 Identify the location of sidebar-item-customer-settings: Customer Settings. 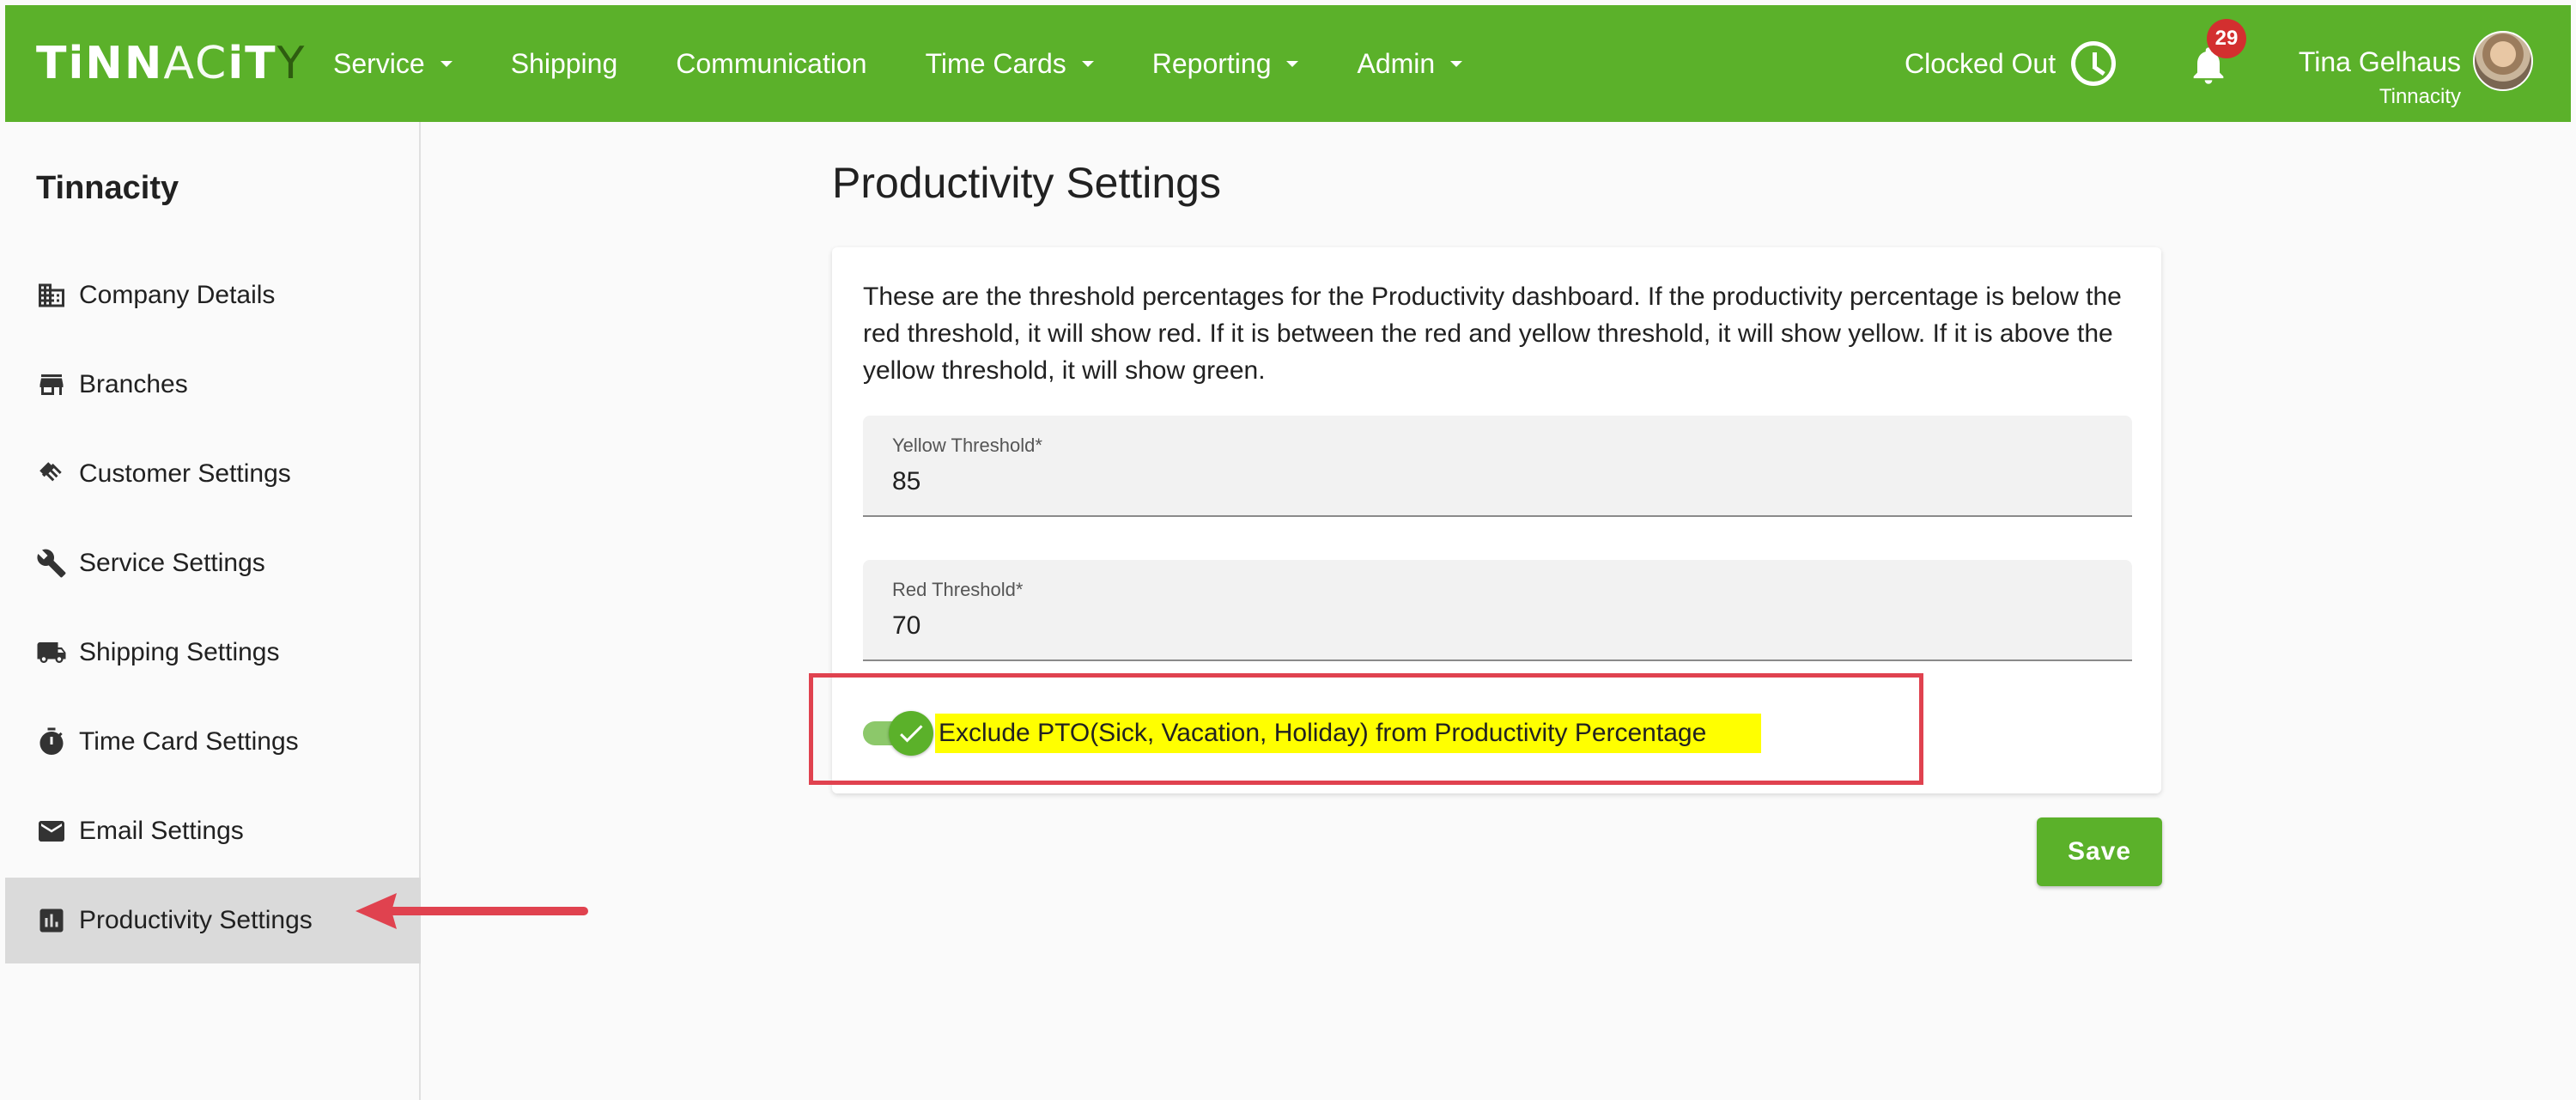
(213, 474).